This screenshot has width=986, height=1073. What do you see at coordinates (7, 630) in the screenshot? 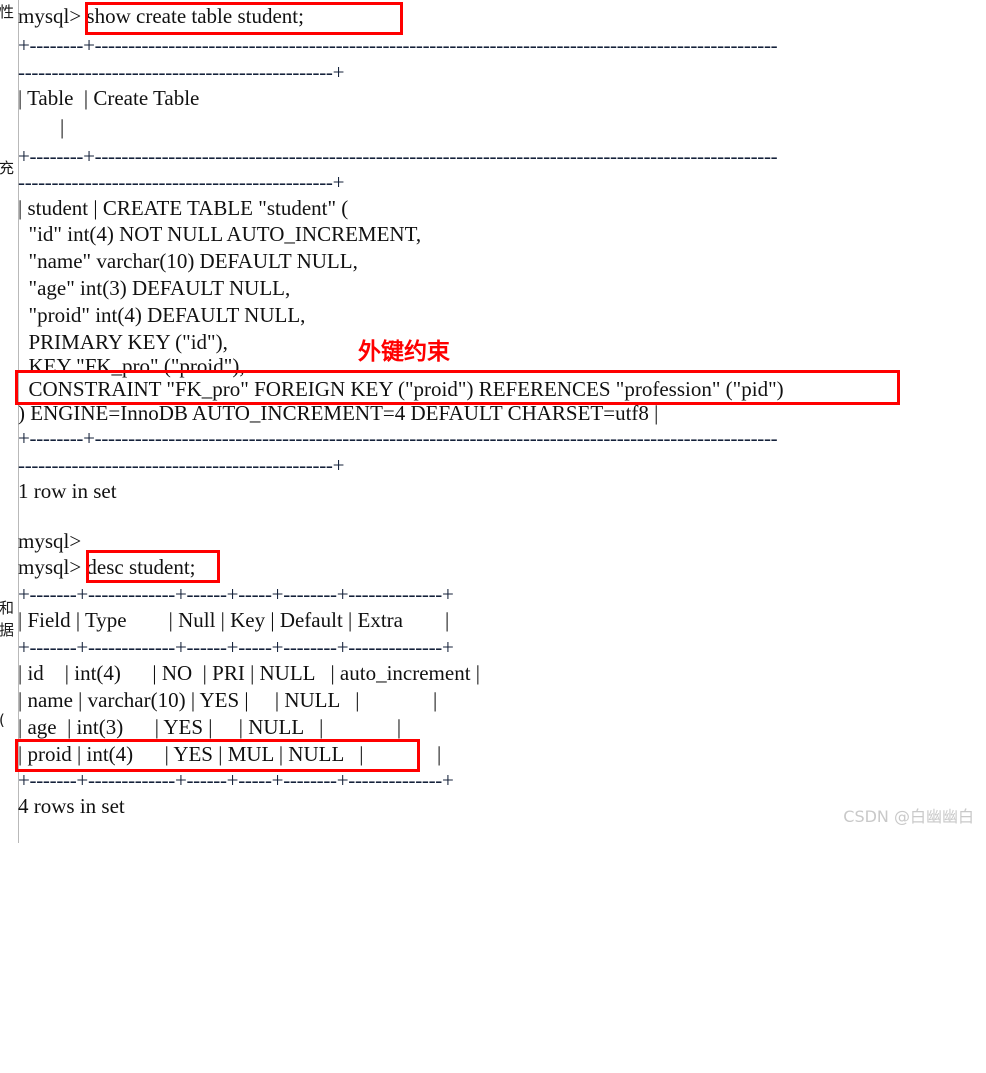
I see `margin-note-char: 据` at bounding box center [7, 630].